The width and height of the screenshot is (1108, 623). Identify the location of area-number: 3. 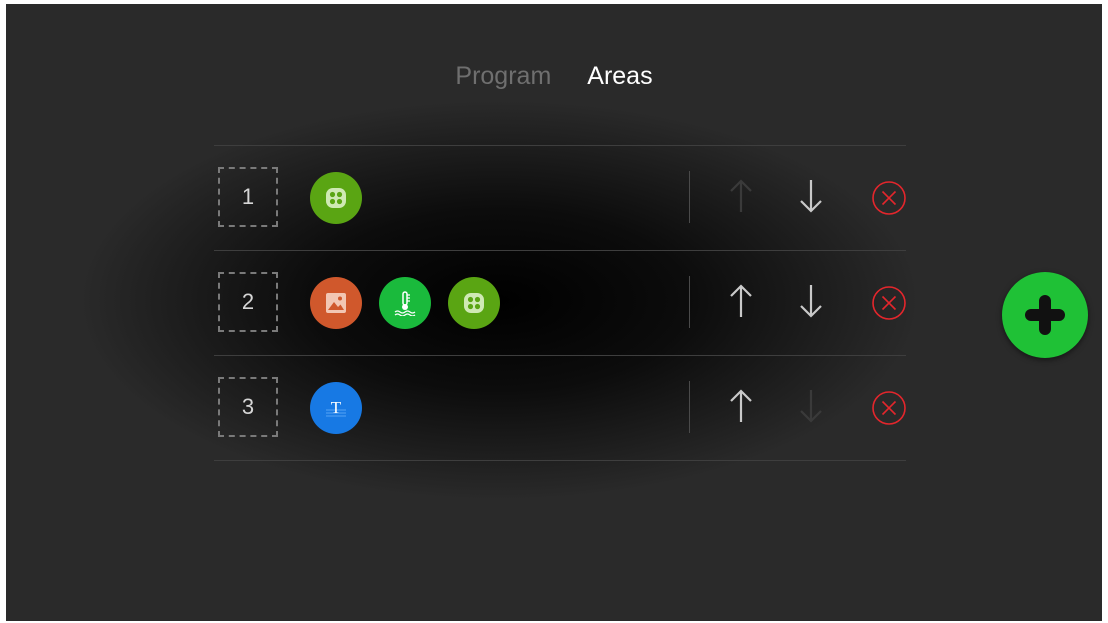
(248, 407).